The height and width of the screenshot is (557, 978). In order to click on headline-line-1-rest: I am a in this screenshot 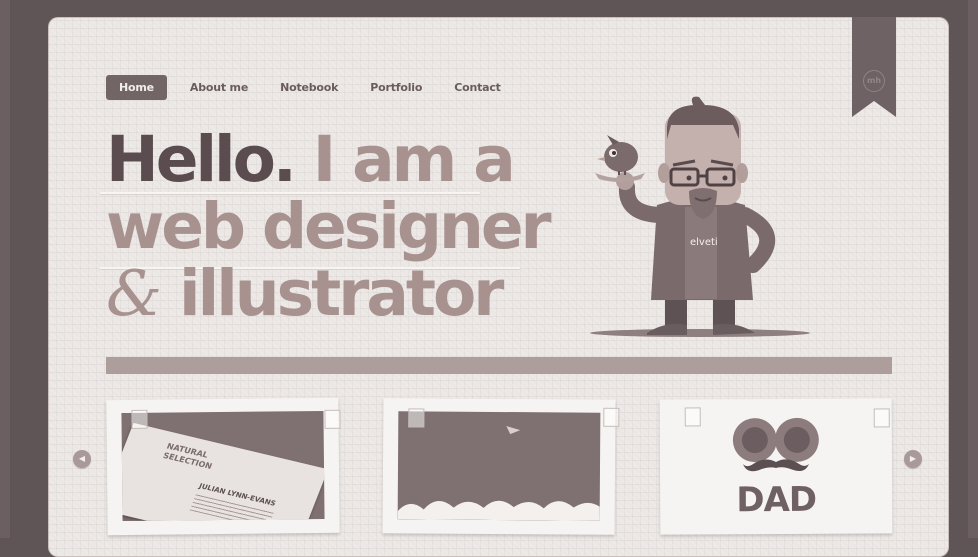, I will do `click(403, 159)`.